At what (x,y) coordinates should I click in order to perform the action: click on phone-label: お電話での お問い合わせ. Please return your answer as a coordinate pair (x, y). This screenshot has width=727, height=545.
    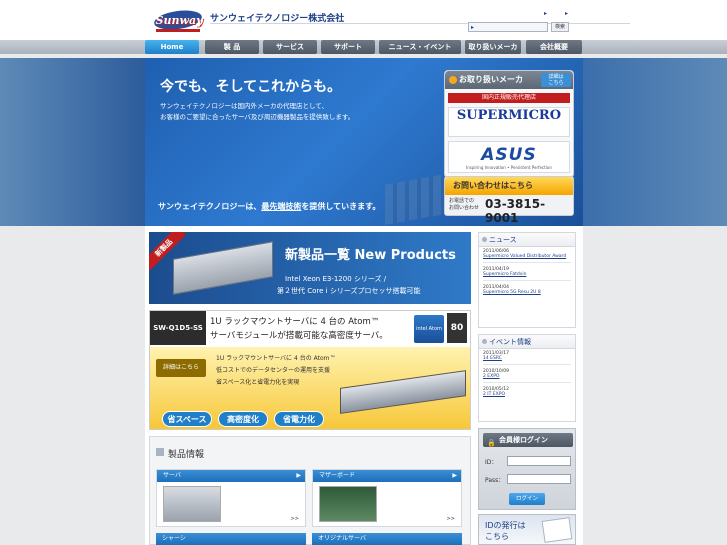
    Looking at the image, I should click on (464, 205).